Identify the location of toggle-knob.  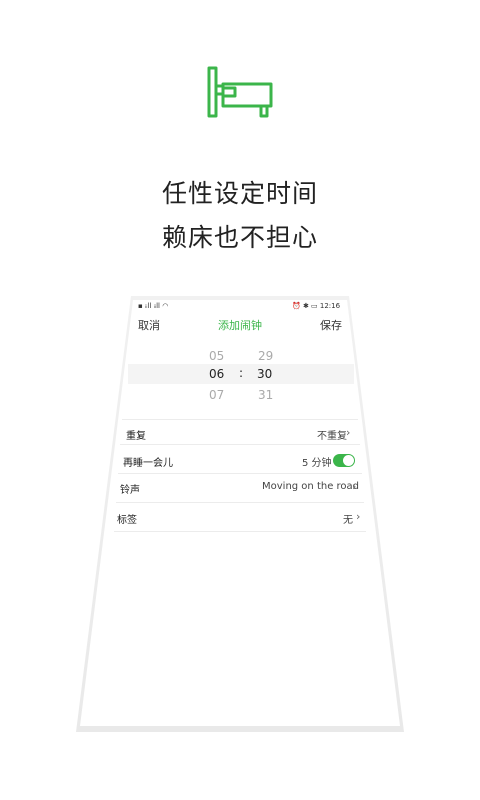
(348, 460).